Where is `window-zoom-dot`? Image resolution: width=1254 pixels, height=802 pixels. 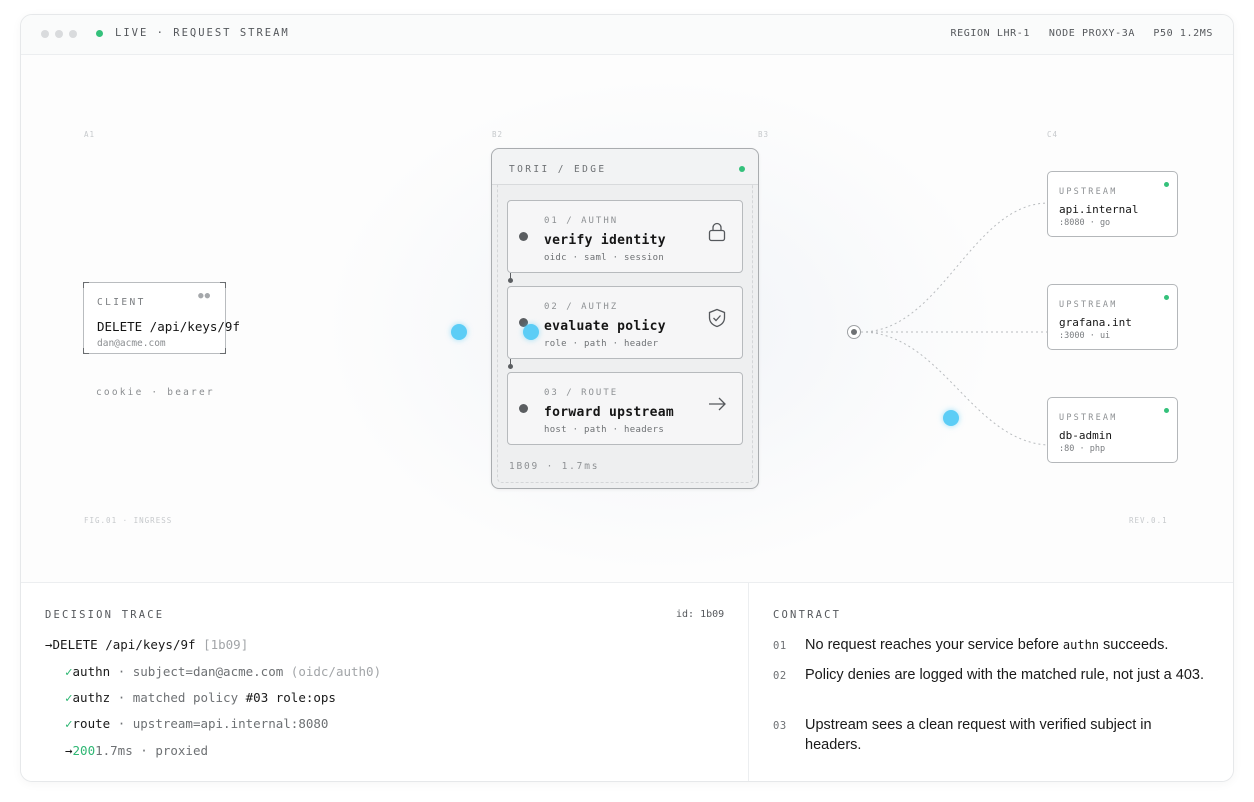
window-zoom-dot is located at coordinates (73, 34).